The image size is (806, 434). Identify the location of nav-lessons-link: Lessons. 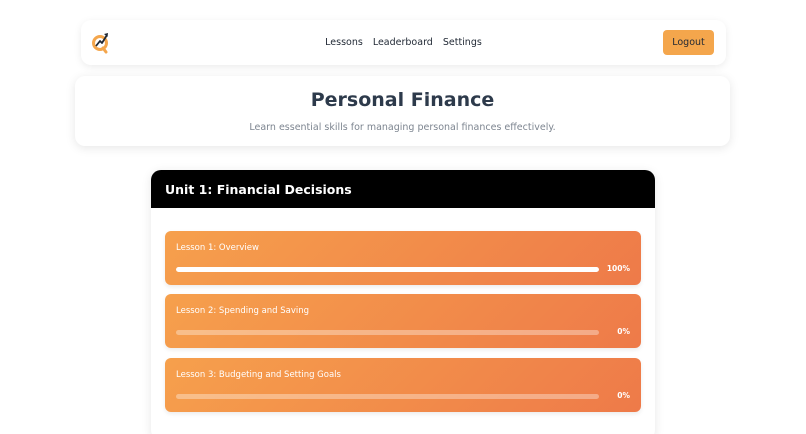
(344, 42).